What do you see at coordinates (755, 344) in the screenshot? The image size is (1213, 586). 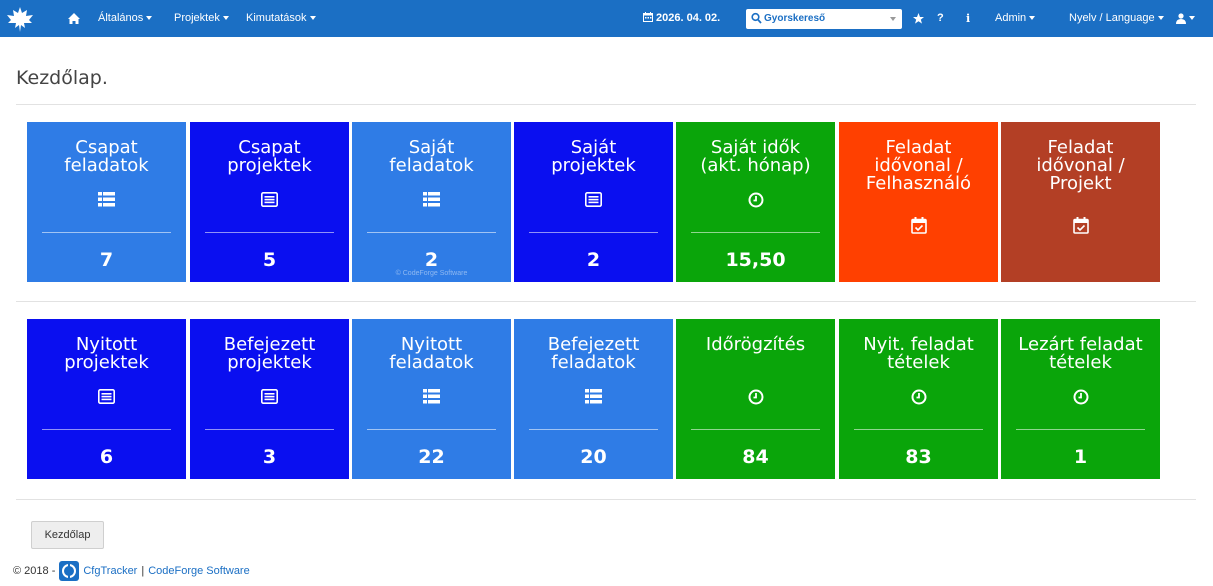 I see `tile-label: Időrögzítés` at bounding box center [755, 344].